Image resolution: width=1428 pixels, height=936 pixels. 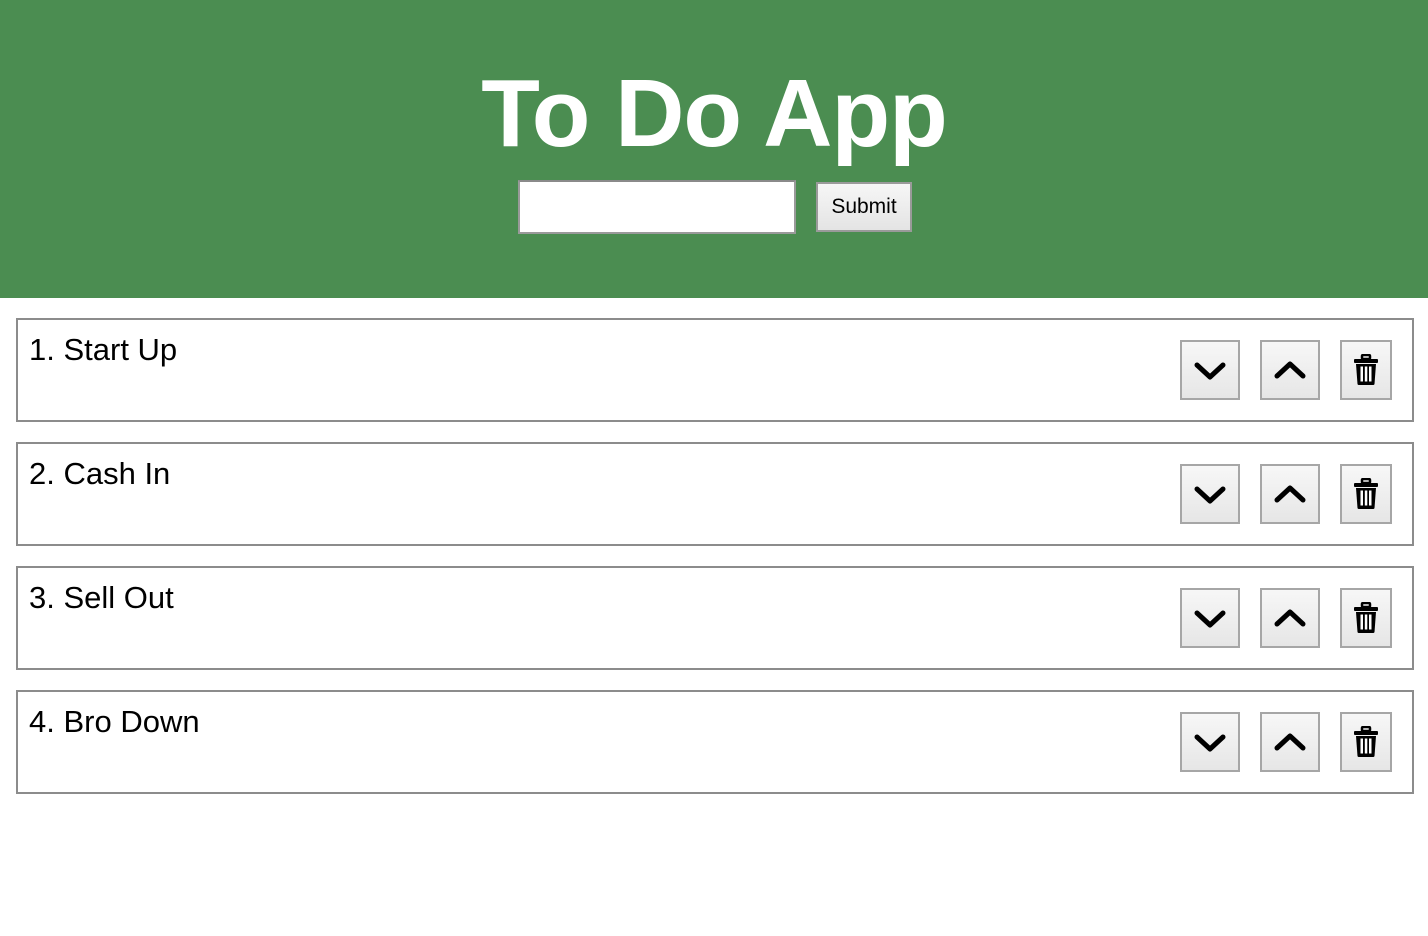 I want to click on todo-item: 2. Cash In, so click(x=715, y=494).